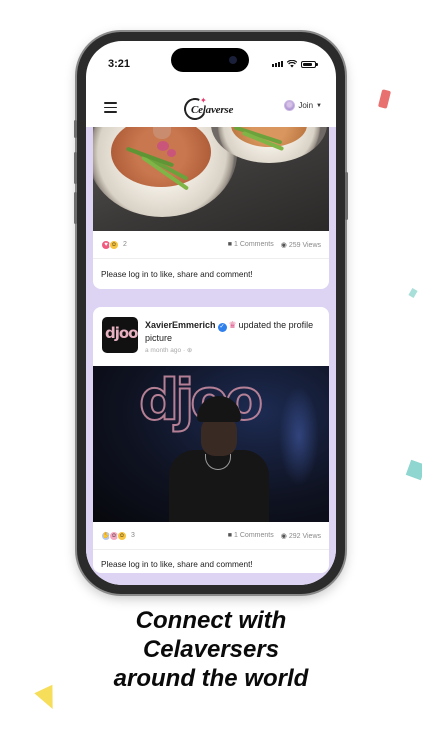 Image resolution: width=422 pixels, height=750 pixels. I want to click on post-meta: a month ago · ⊕, so click(168, 350).